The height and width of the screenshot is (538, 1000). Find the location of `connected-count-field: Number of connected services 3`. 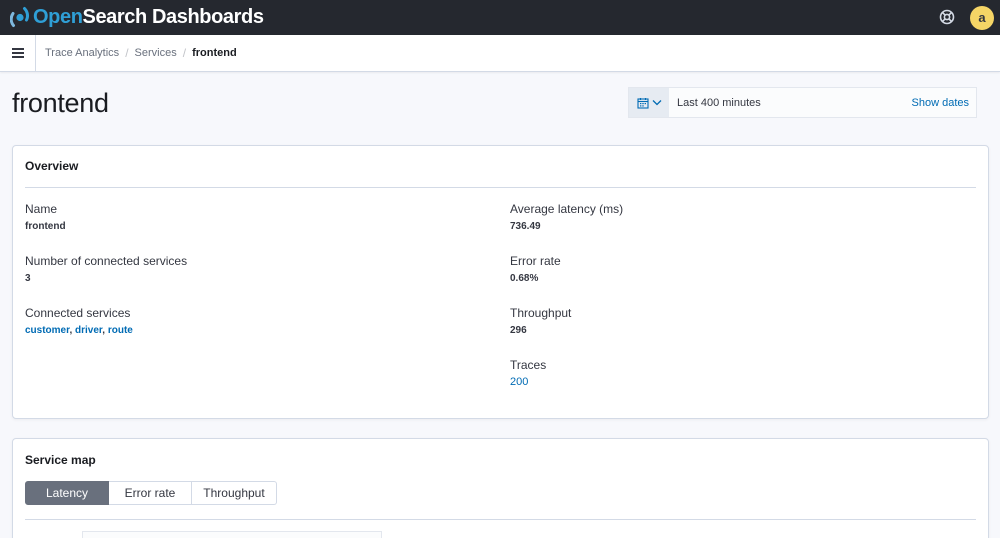

connected-count-field: Number of connected services 3 is located at coordinates (106, 269).